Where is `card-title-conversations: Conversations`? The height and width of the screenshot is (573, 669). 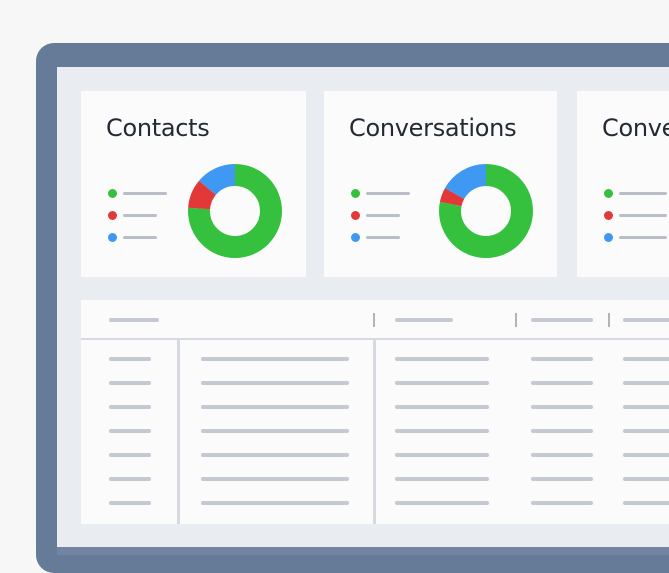 card-title-conversations: Conversations is located at coordinates (433, 128).